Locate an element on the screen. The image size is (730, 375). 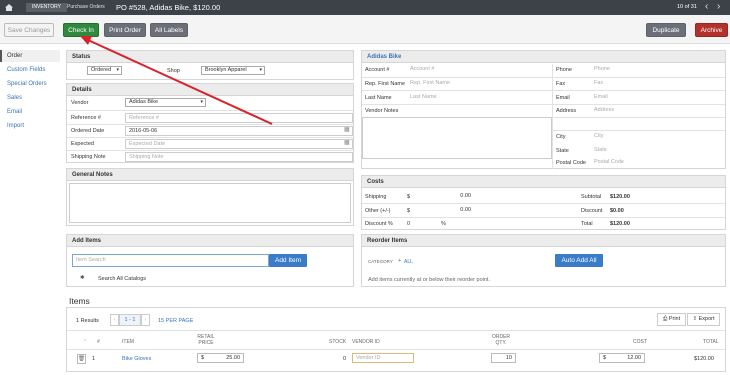
vendor-notes-textarea is located at coordinates (457, 138).